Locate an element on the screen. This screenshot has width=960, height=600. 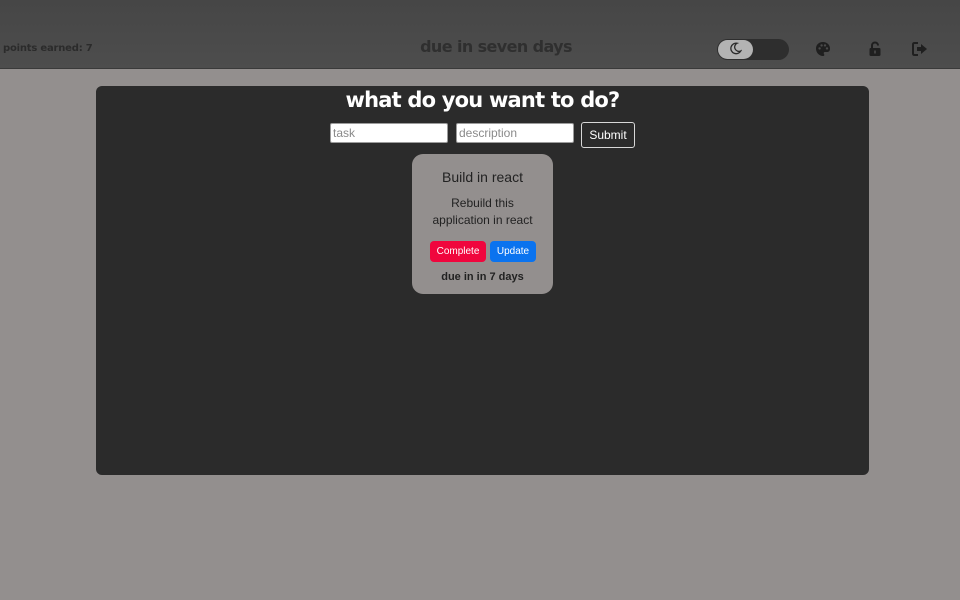
palette-icon is located at coordinates (823, 49).